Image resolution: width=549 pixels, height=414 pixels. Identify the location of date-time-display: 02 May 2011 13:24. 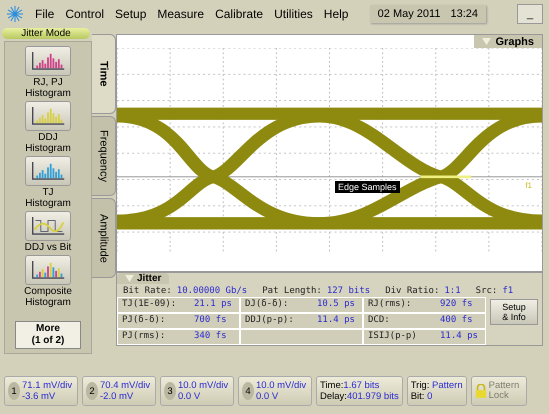
(428, 14).